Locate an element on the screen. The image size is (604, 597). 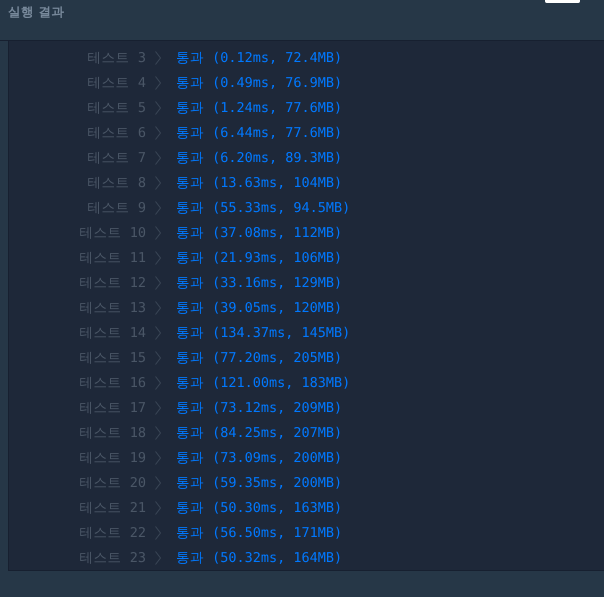
test-result: 통과 (56.50ms, 171MB) is located at coordinates (259, 533).